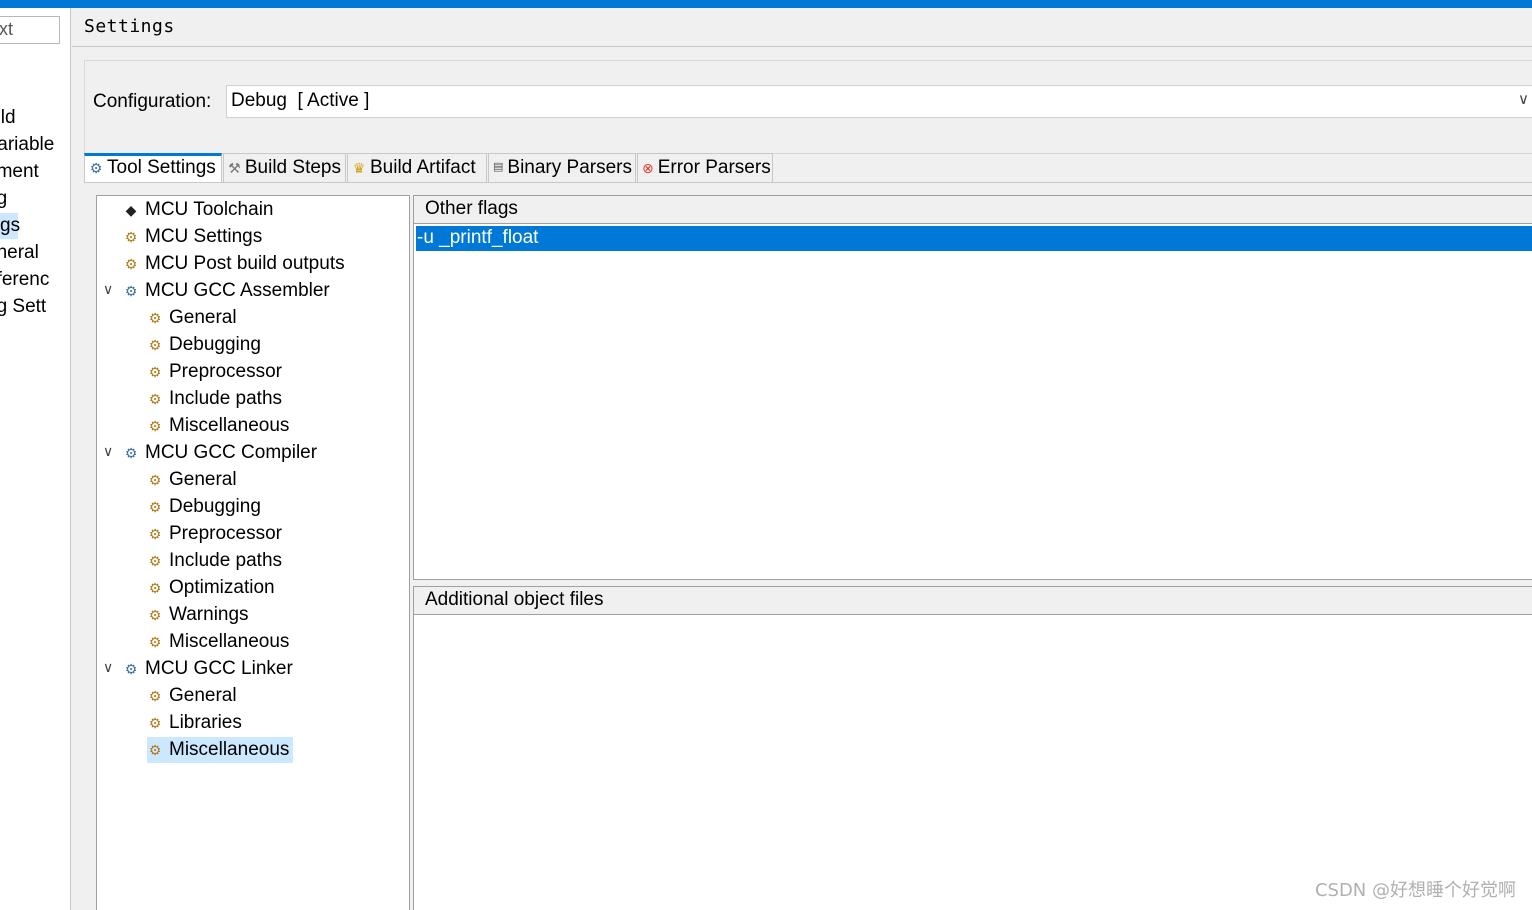  Describe the element at coordinates (973, 601) in the screenshot. I see `additional-object-files-header: Additional object files` at that location.